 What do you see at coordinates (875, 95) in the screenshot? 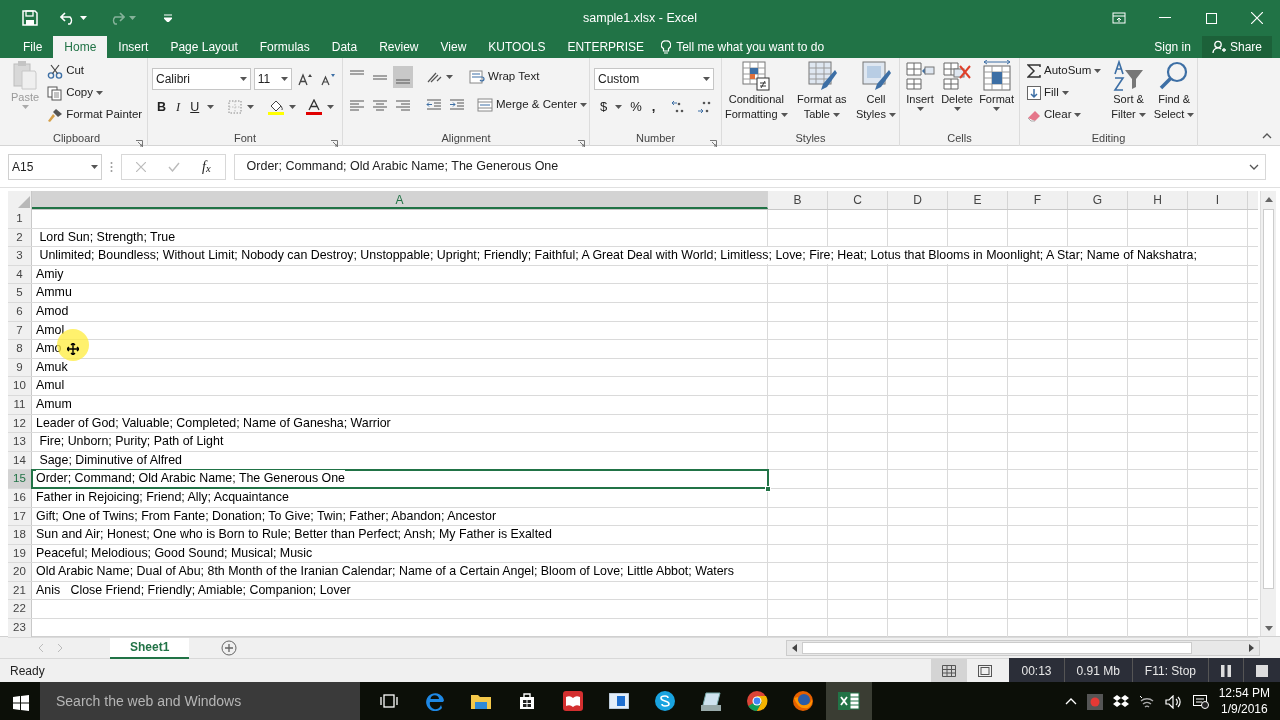
I see `cell-styles-button: Cell Styles` at bounding box center [875, 95].